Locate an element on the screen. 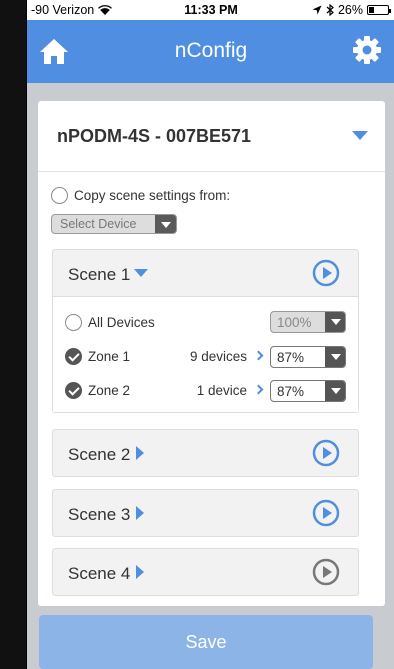  zone-2-device-count: 1 device is located at coordinates (222, 390).